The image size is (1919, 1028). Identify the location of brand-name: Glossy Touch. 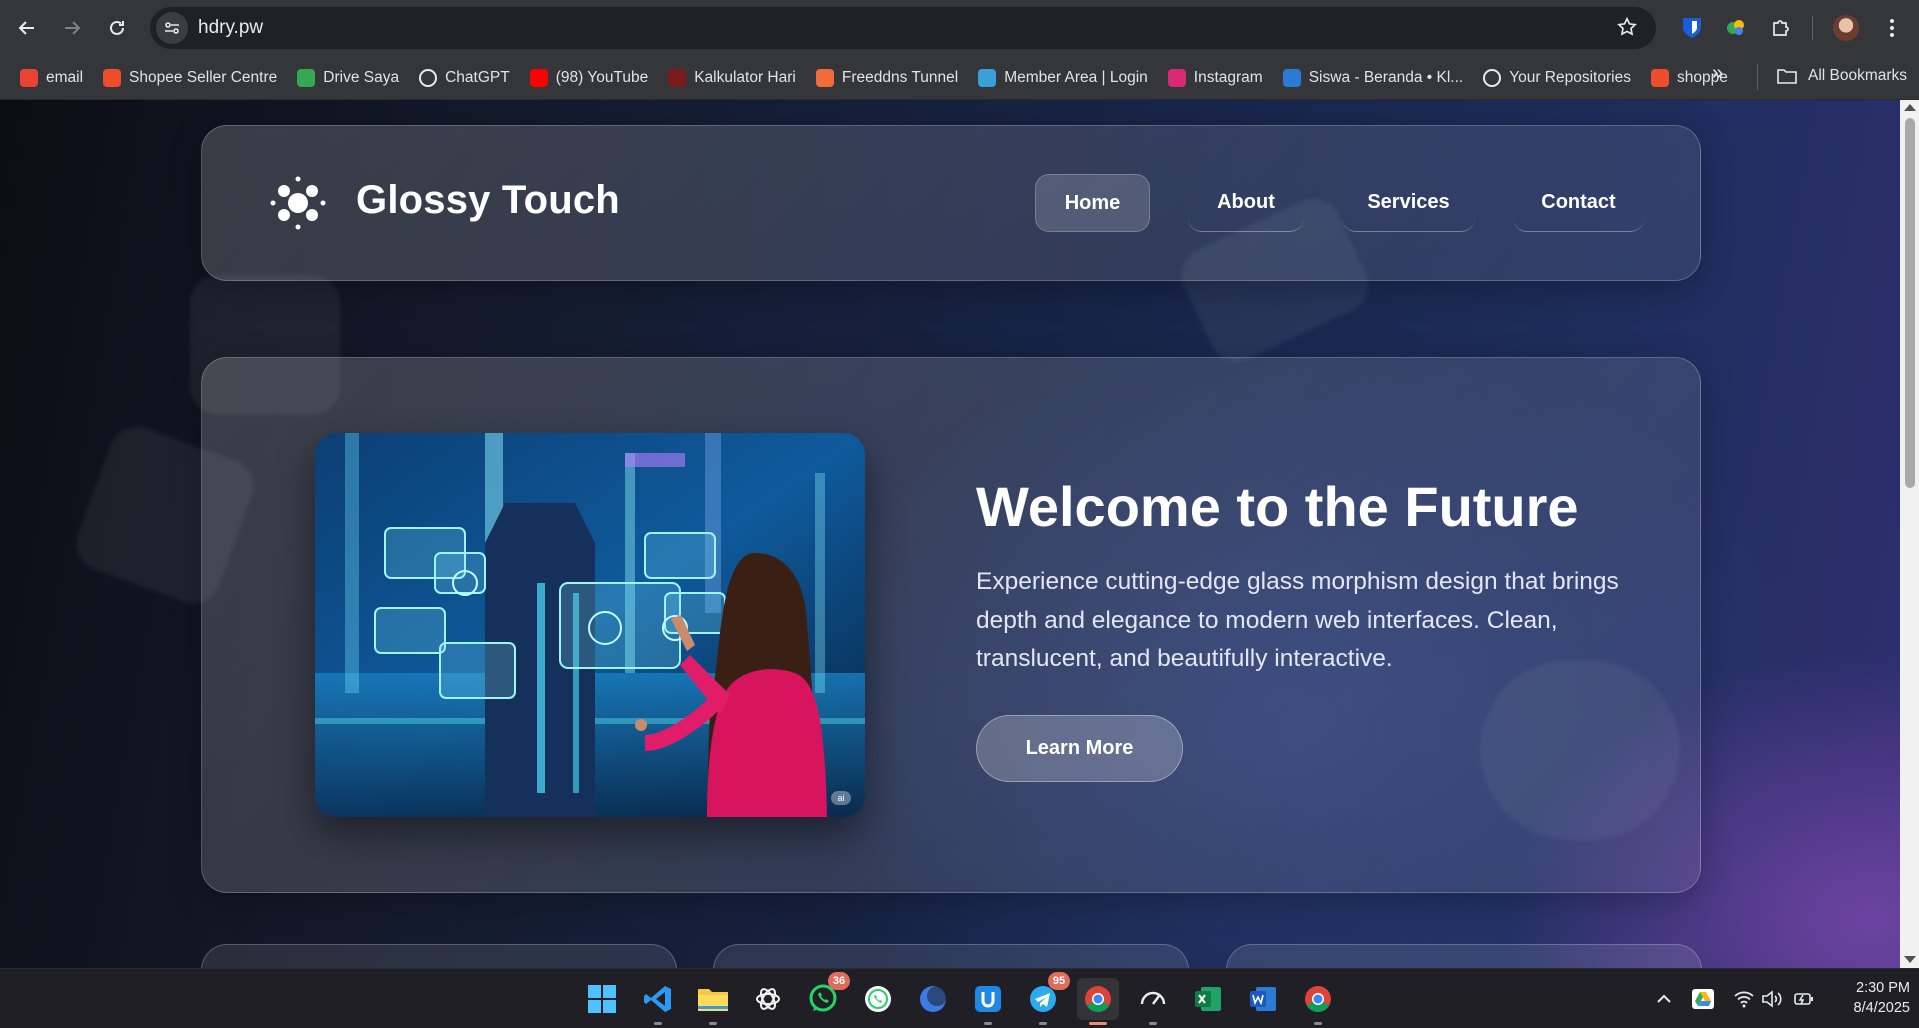
(488, 200).